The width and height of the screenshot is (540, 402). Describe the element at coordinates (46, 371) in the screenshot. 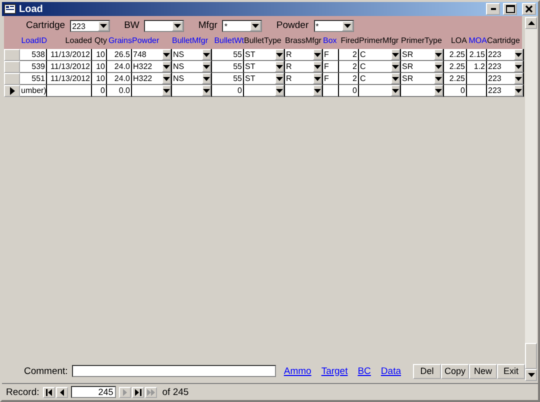

I see `comment-label: Comment:` at that location.